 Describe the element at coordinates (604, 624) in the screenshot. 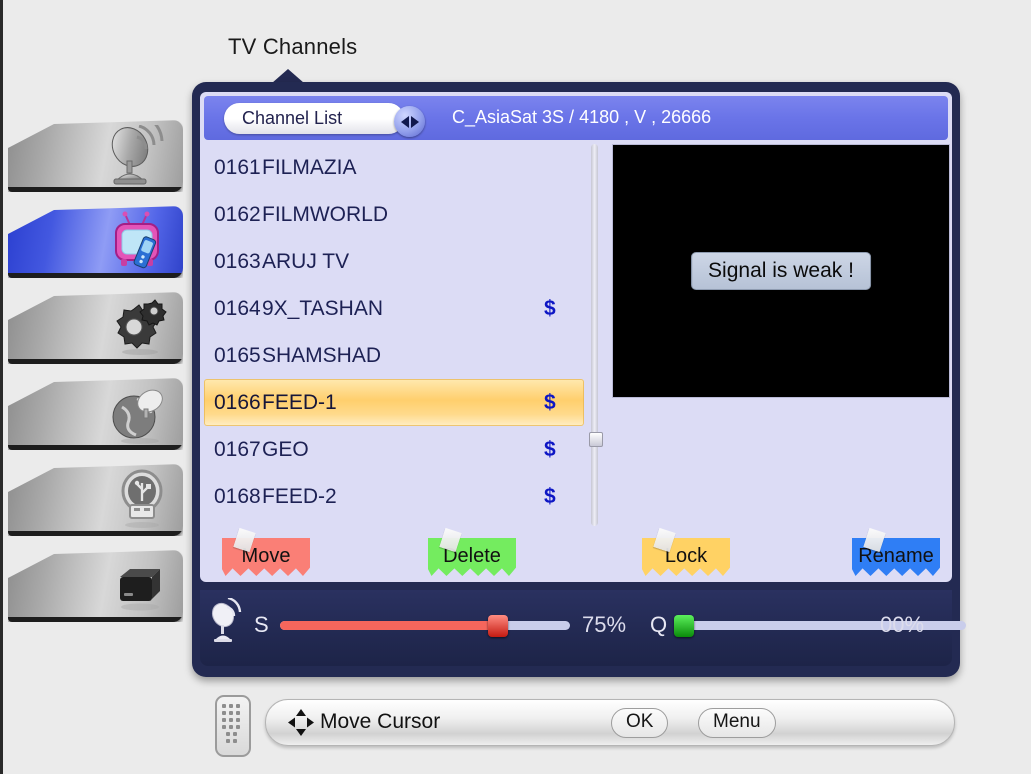

I see `signal-strength-value: 75%` at that location.